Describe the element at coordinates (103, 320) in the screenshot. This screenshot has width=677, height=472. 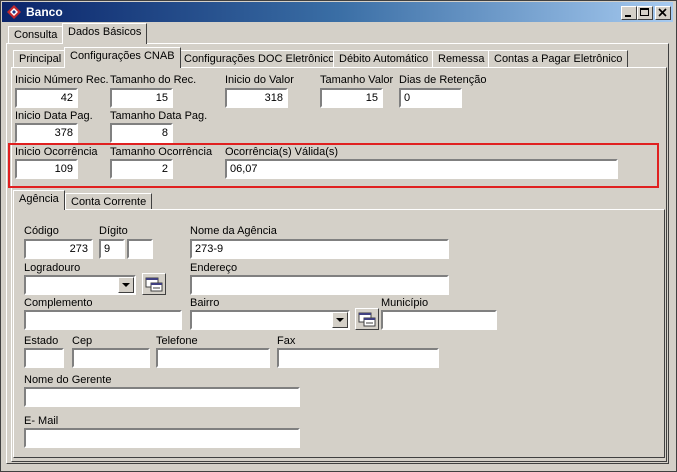
I see `complemento-input` at that location.